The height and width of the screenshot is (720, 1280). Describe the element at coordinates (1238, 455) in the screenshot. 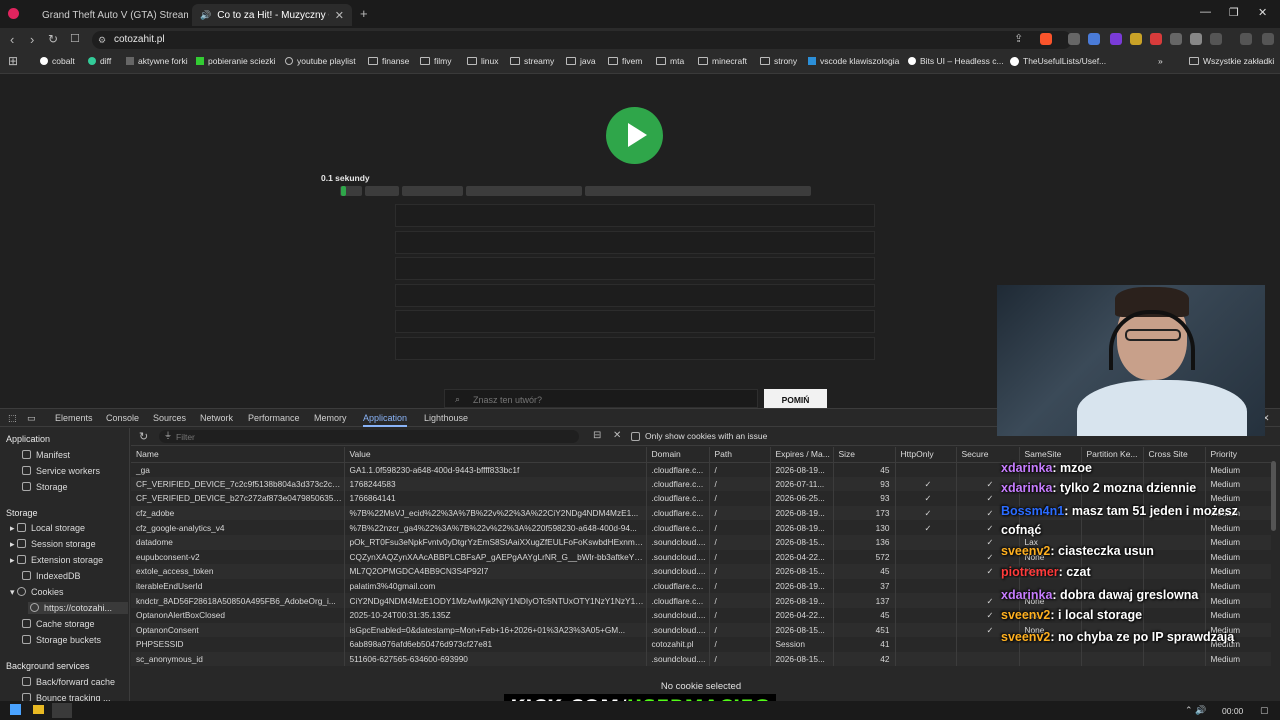

I see `column-header: Priority` at that location.